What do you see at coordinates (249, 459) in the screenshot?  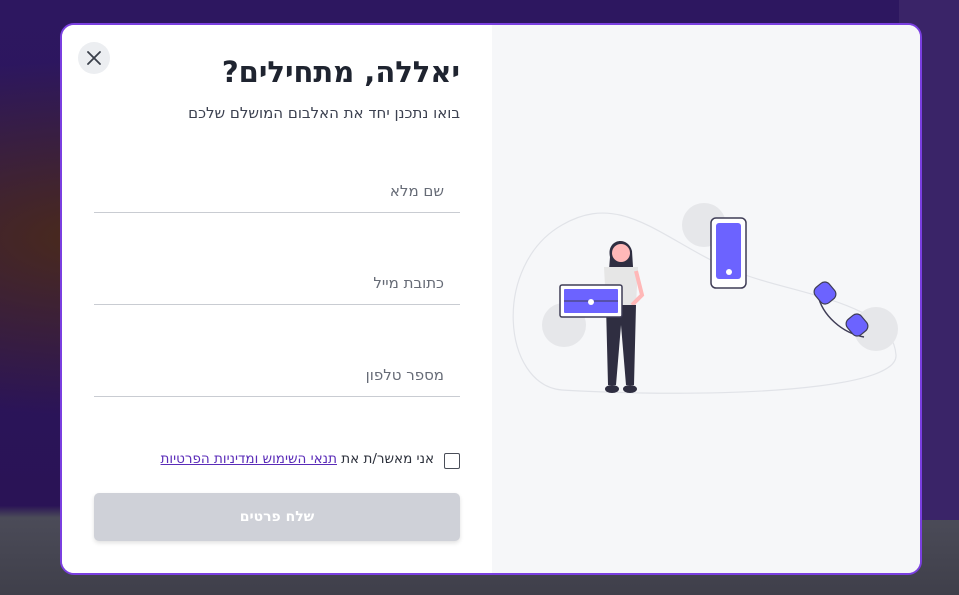 I see `terms-link: תנאי השימוש ומדיניות הפרטיות` at bounding box center [249, 459].